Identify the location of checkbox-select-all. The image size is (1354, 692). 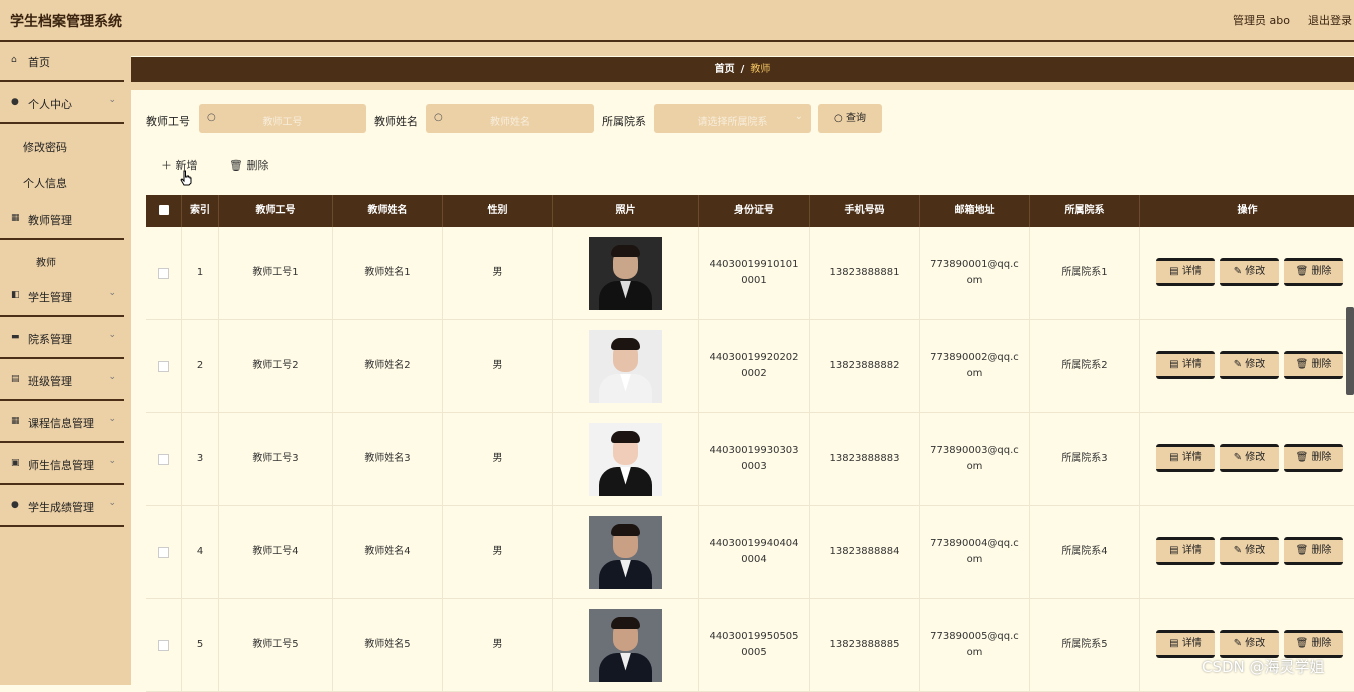
(163, 210).